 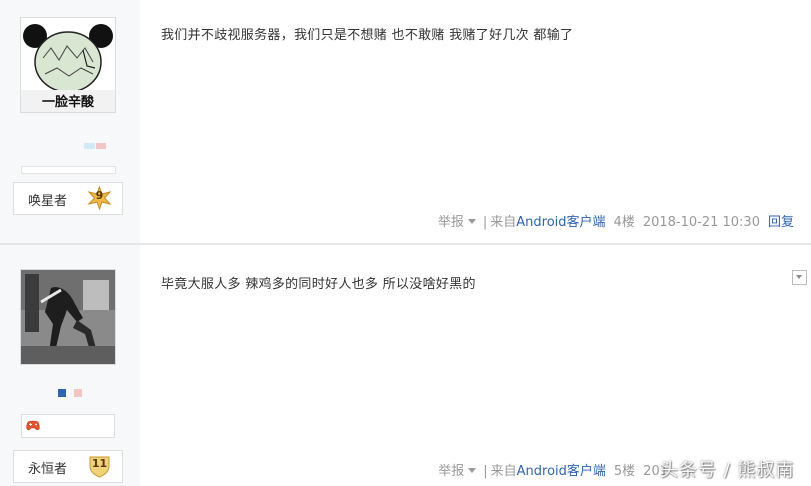 I want to click on reply-button: 回复, so click(x=781, y=222).